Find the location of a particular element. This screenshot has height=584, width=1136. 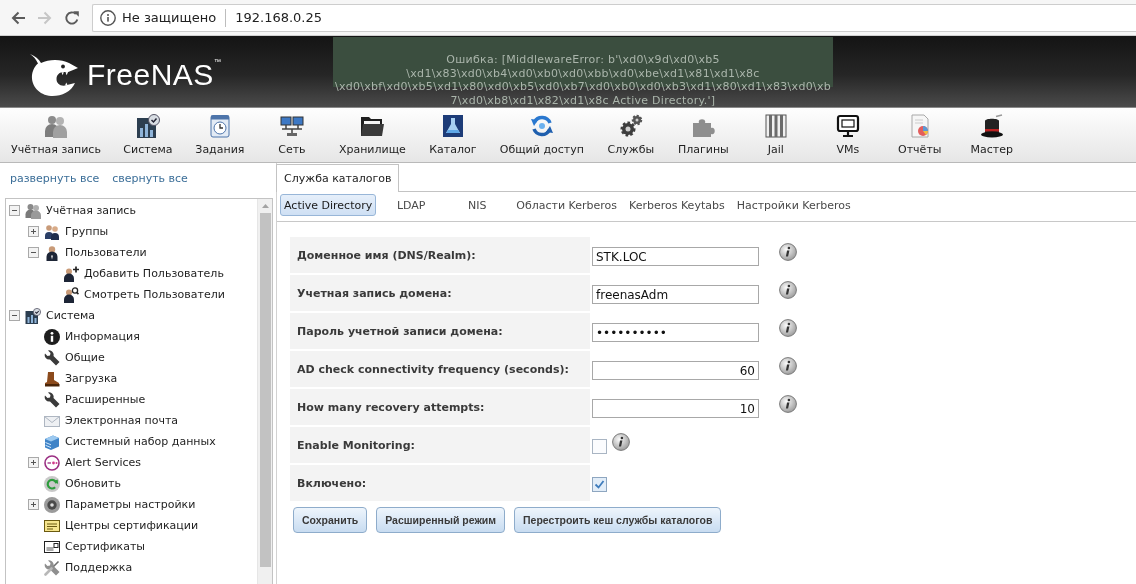

wrench-screwdriver-icon is located at coordinates (52, 567).